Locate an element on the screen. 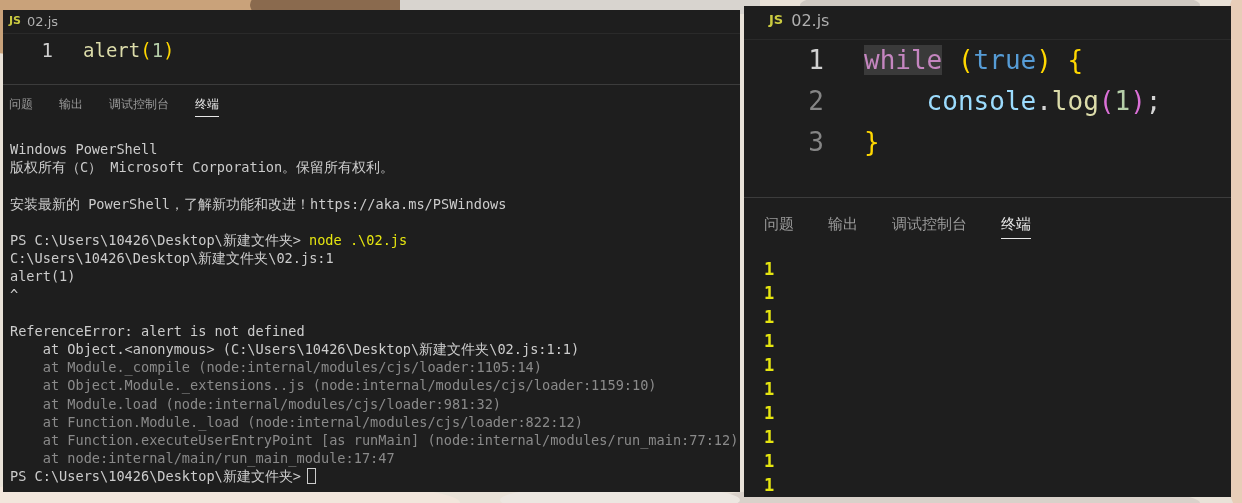  terminal-line: ^ is located at coordinates (15, 294).